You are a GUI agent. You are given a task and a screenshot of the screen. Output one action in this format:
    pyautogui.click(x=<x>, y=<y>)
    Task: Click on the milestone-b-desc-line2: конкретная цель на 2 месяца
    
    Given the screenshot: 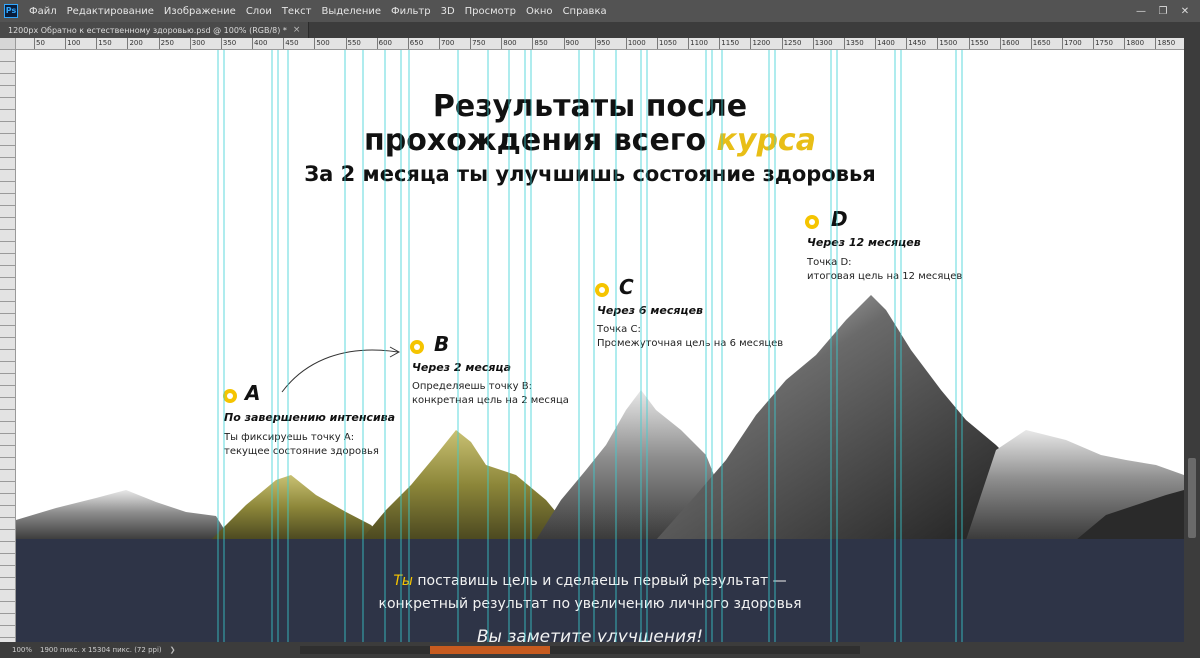 What is the action you would take?
    pyautogui.click(x=490, y=400)
    